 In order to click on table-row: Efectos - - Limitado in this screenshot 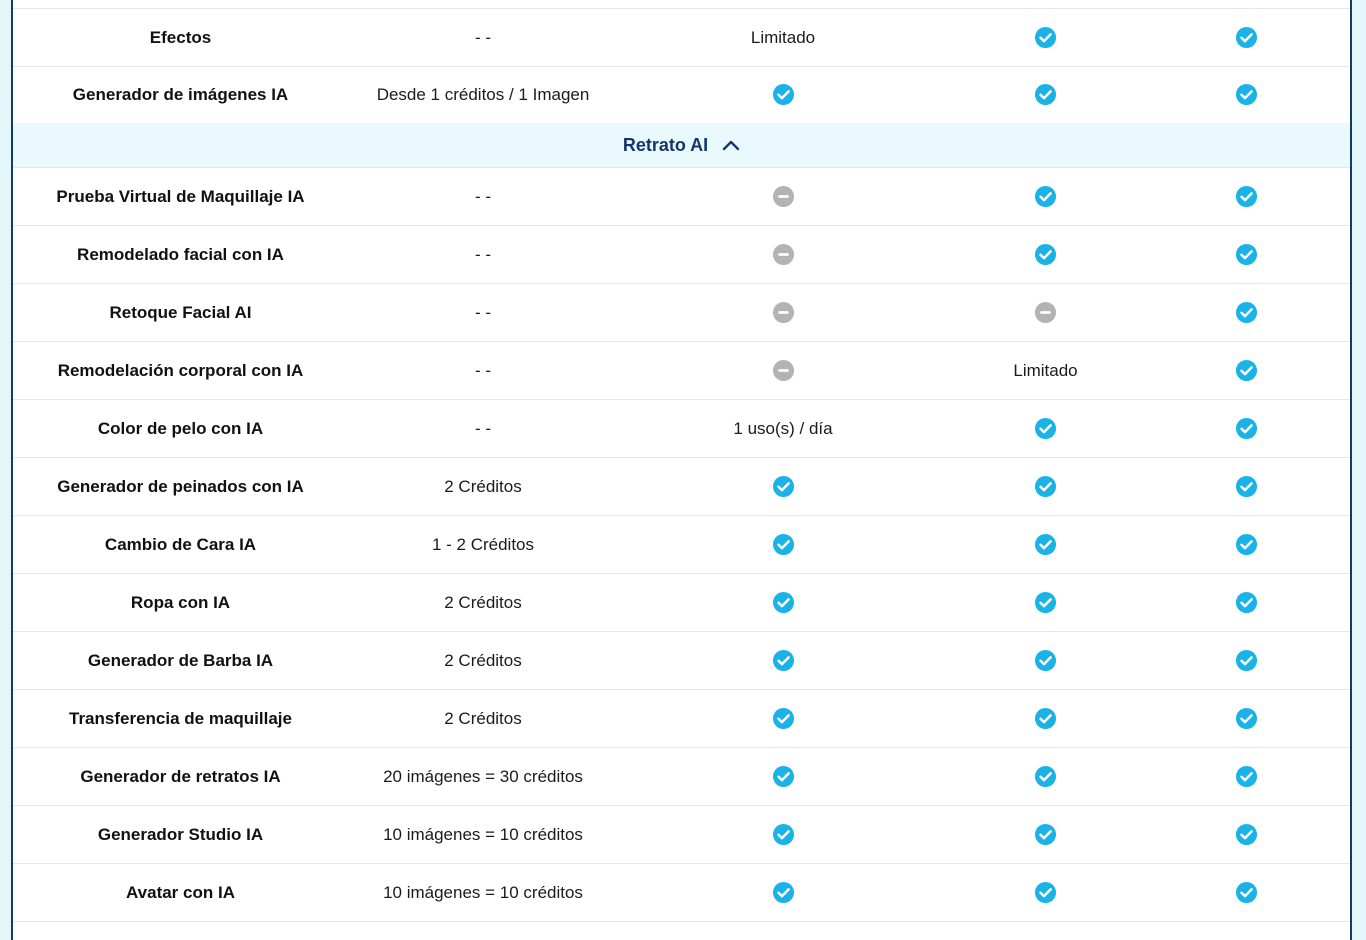, I will do `click(681, 37)`.